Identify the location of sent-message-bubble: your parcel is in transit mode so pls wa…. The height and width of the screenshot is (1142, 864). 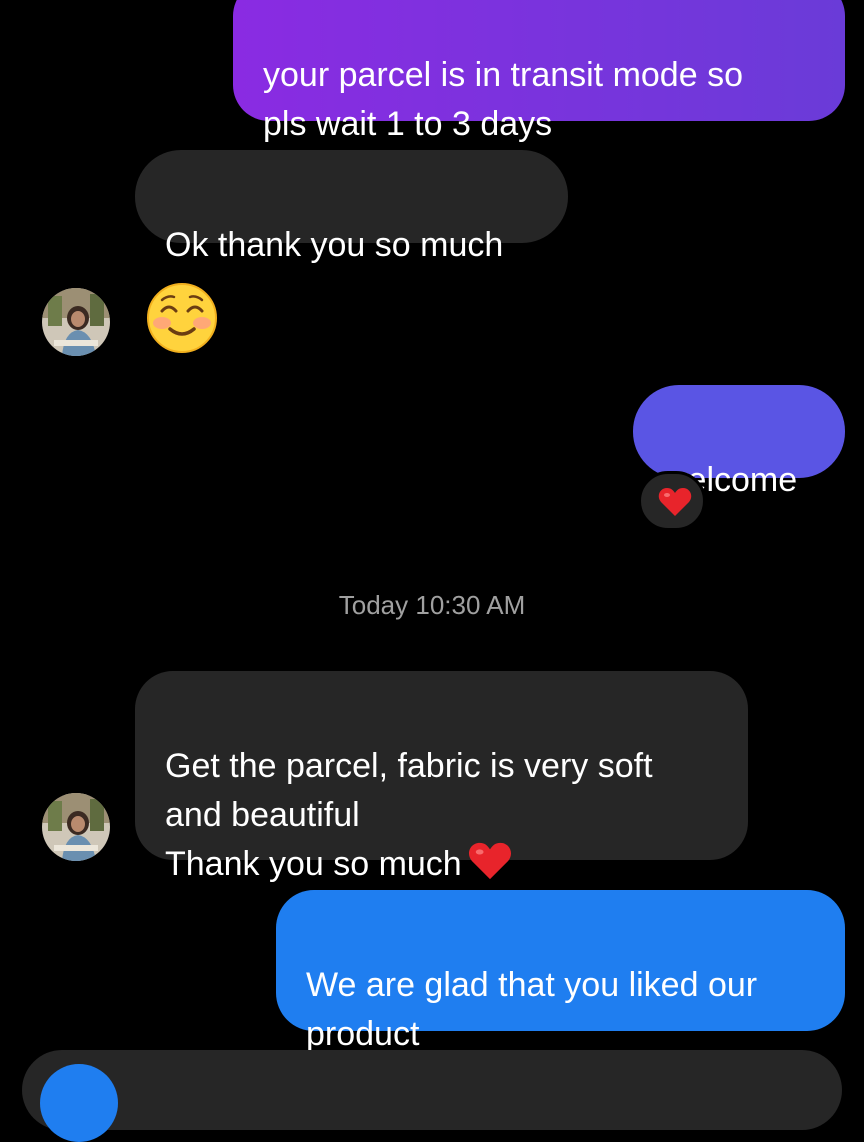
(539, 71).